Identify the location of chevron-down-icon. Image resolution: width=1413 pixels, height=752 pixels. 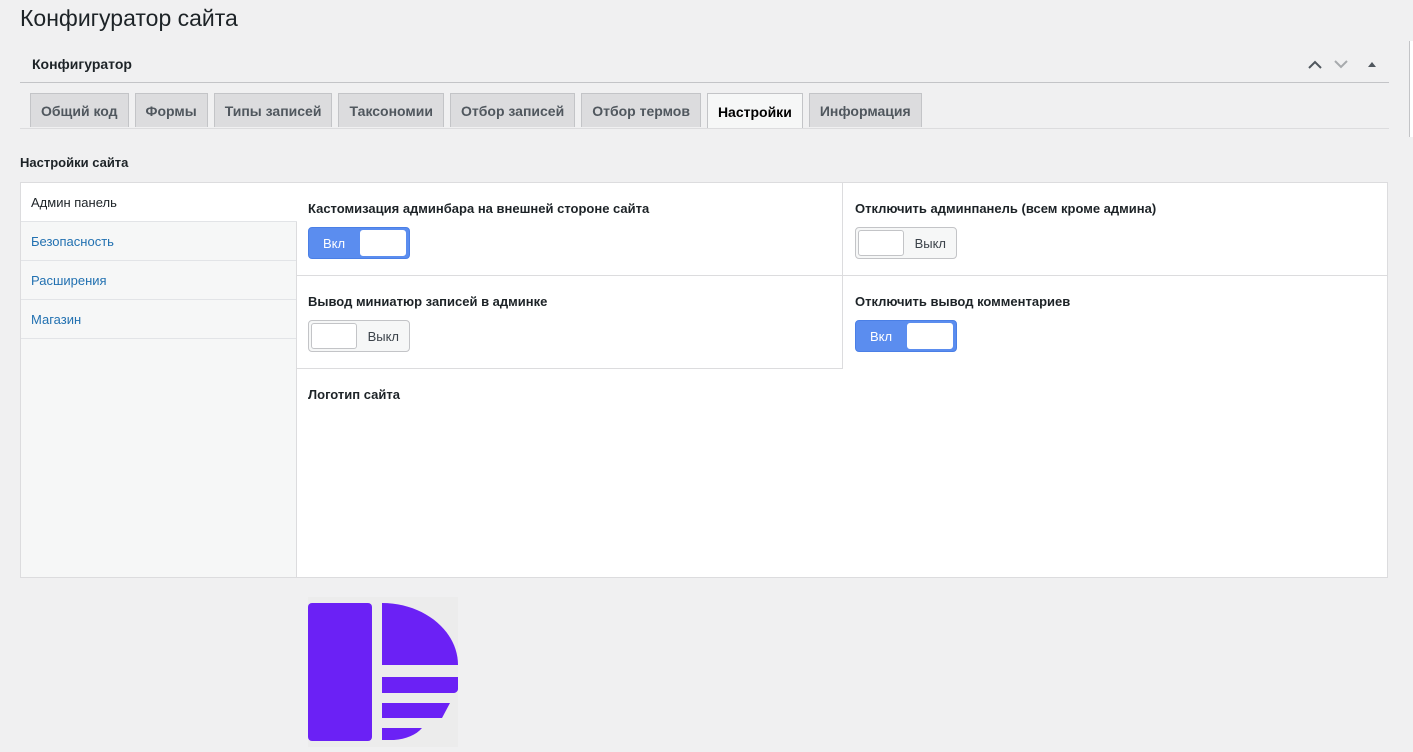
(1341, 63).